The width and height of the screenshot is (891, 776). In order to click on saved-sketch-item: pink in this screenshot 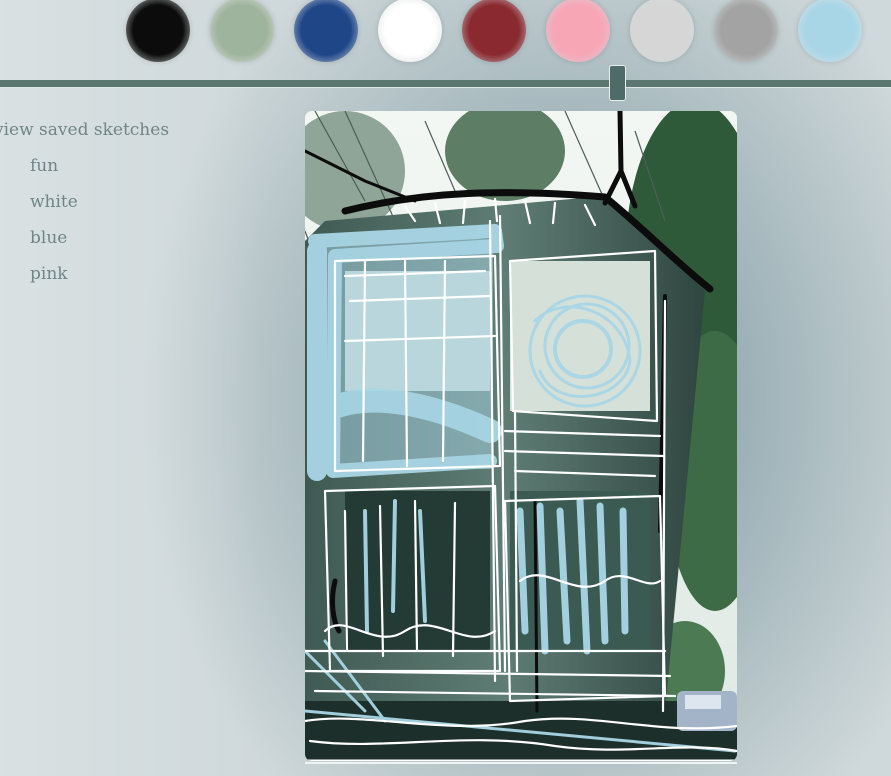, I will do `click(99, 274)`.